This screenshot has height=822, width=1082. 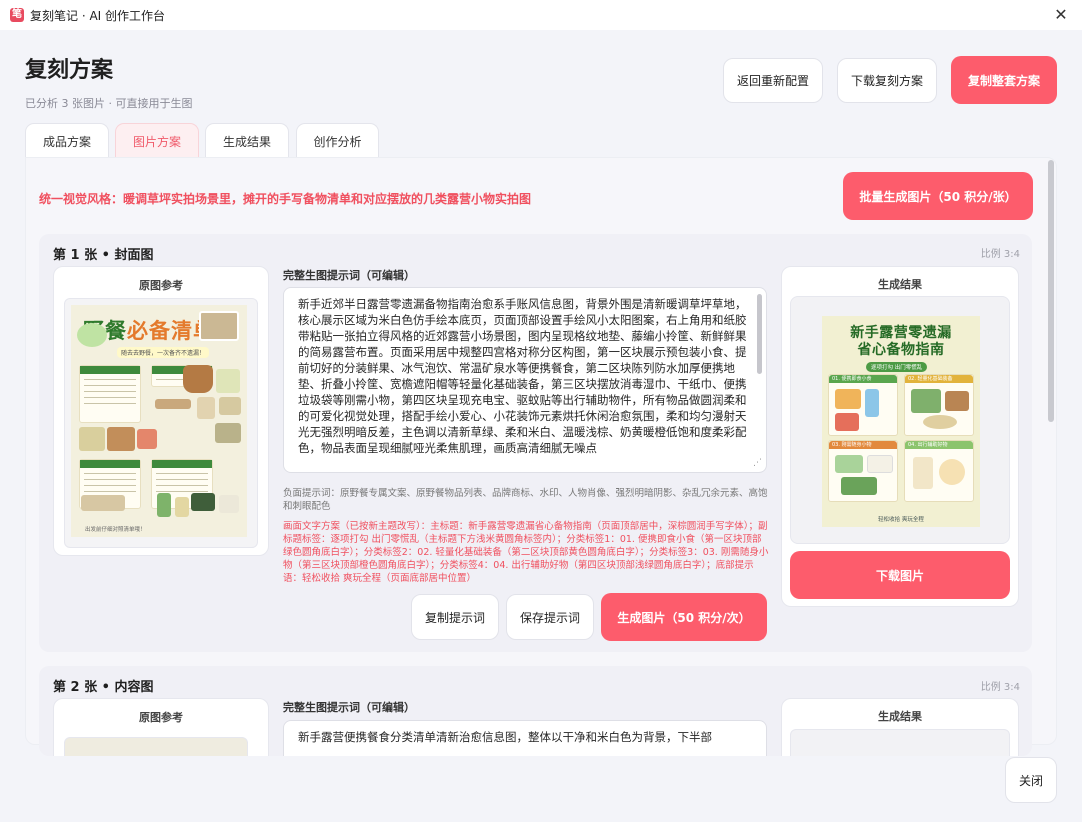 I want to click on cell-label: 02. 轻量化基础装备, so click(x=939, y=379).